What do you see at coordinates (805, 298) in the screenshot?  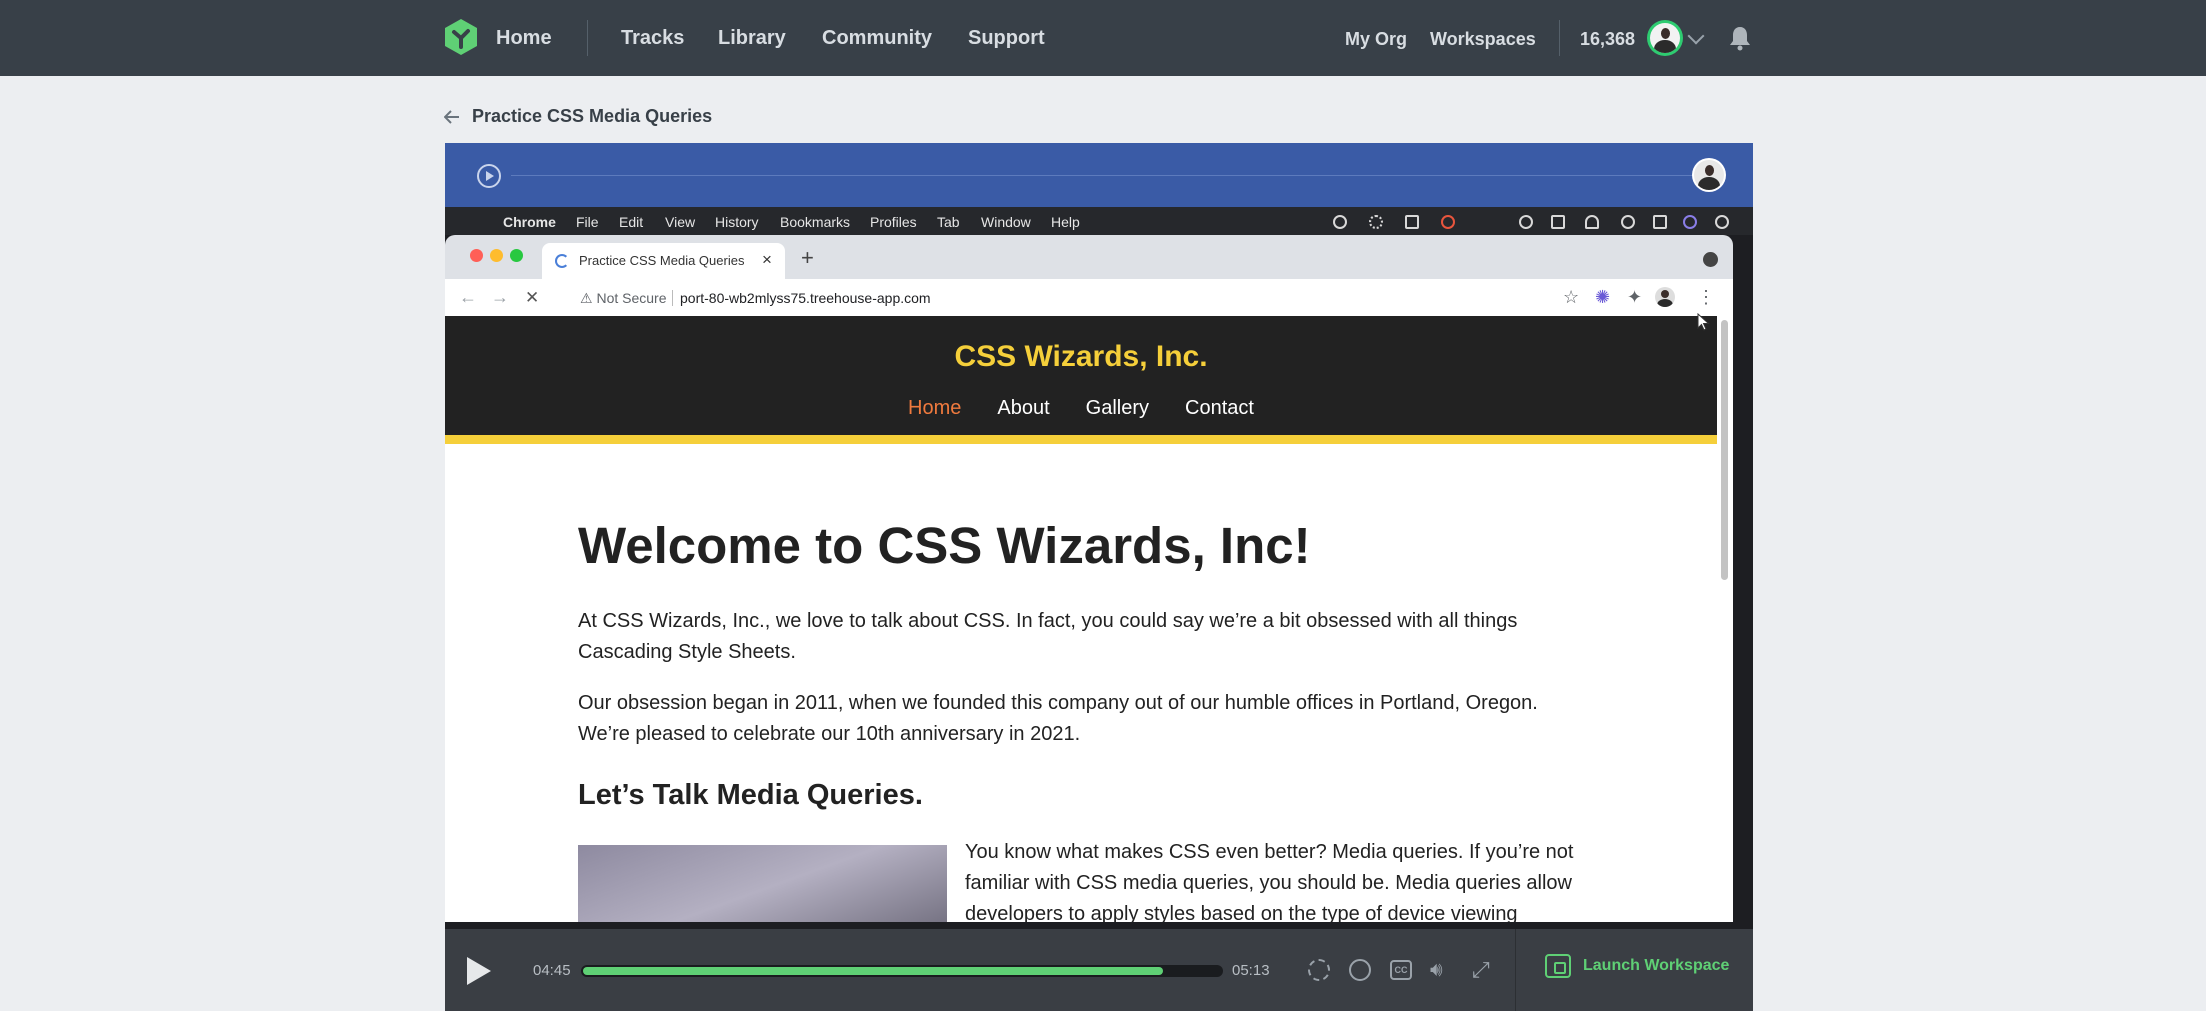 I see `url-text: port-80-wb2mlyss75.treehouse-app.com` at bounding box center [805, 298].